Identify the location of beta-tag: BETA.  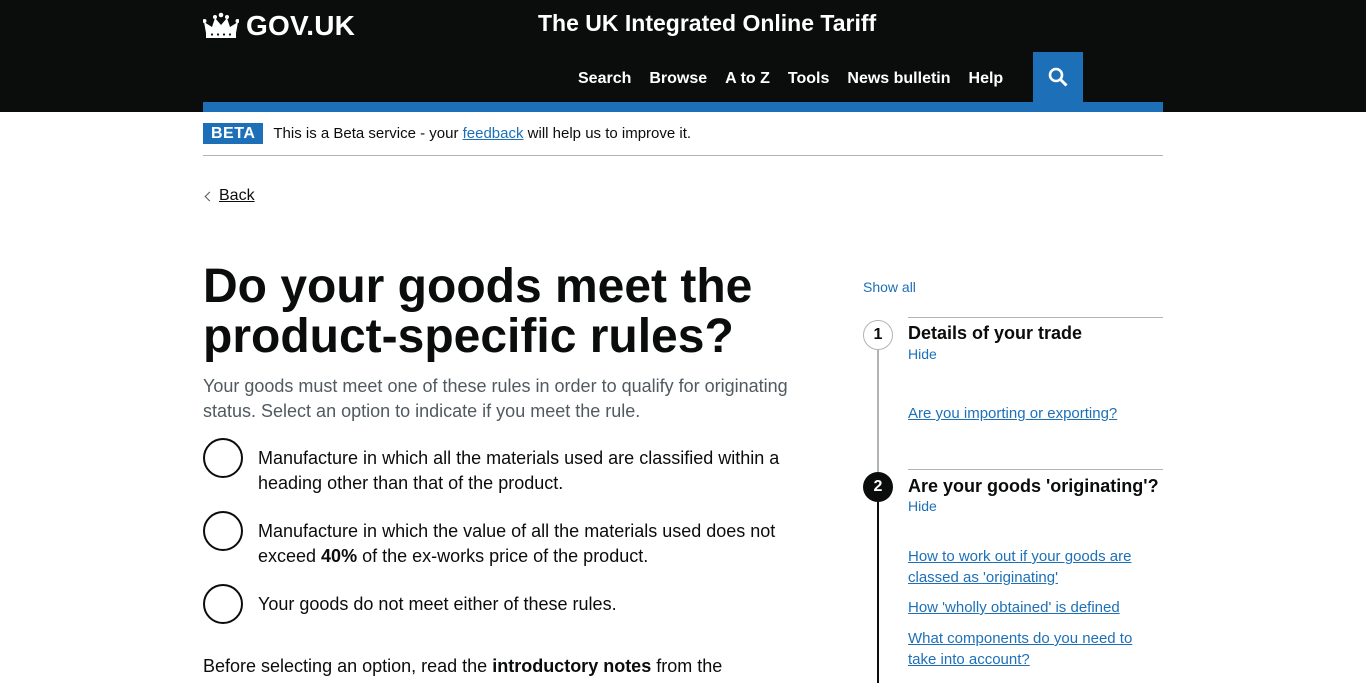
(233, 133).